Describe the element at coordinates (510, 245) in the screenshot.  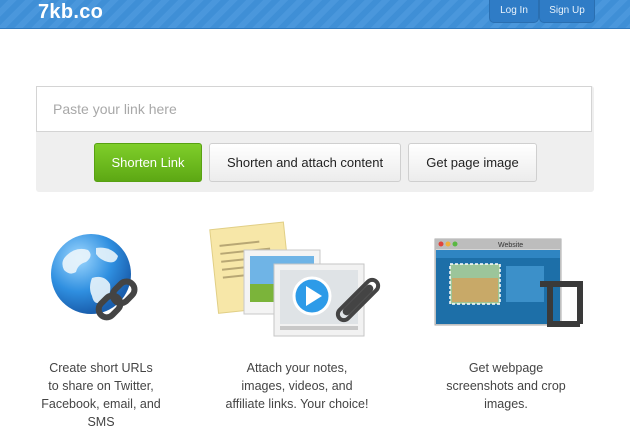
I see `window-title: Website` at that location.